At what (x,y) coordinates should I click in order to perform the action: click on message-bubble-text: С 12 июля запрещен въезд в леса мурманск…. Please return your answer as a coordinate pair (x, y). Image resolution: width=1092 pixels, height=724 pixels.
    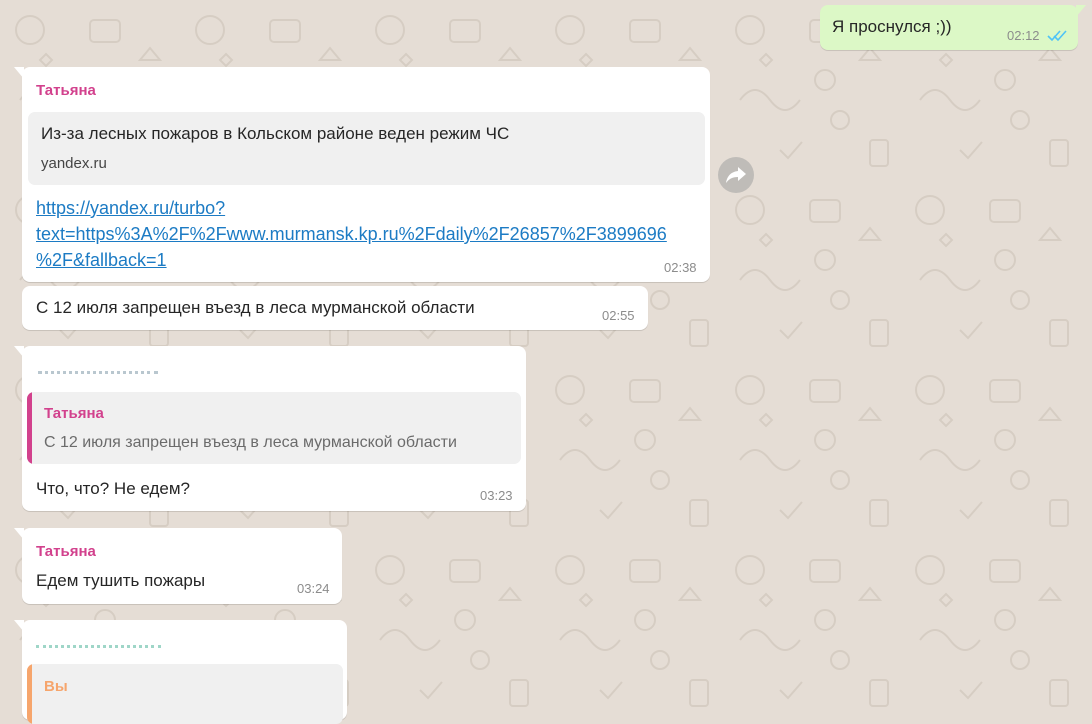
    Looking at the image, I should click on (335, 308).